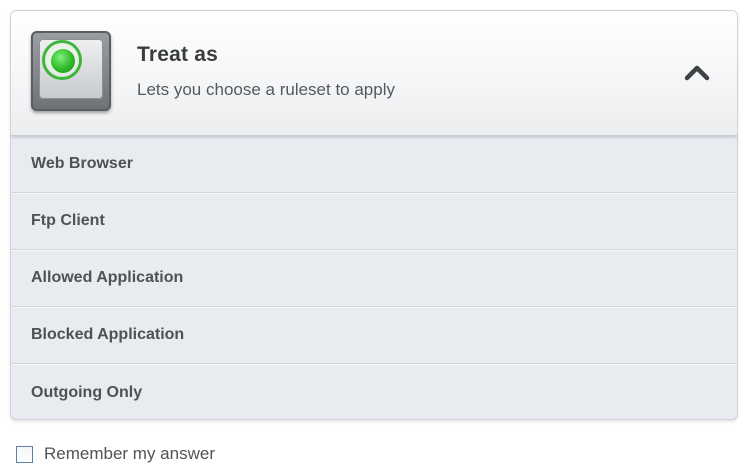  I want to click on icon-green-dot, so click(63, 61).